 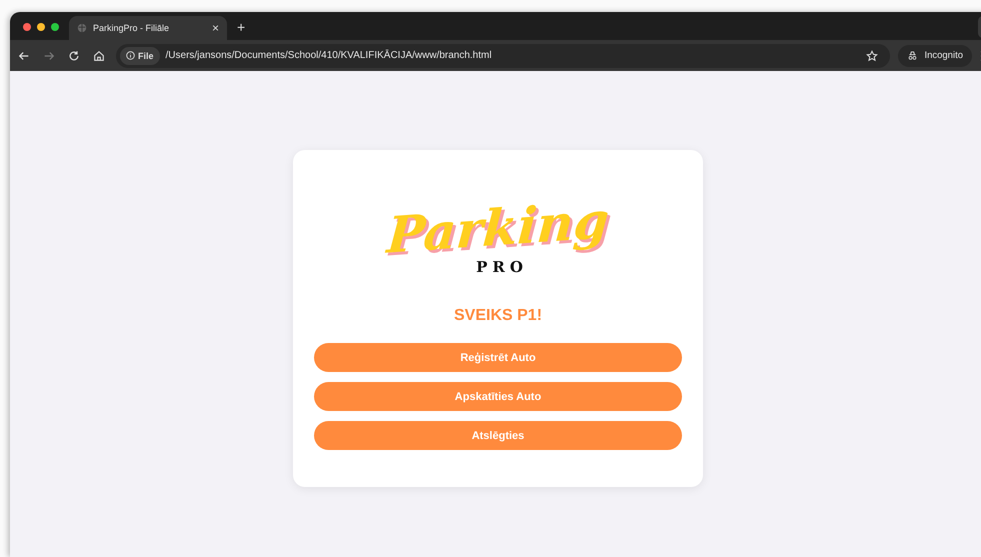 What do you see at coordinates (130, 55) in the screenshot?
I see `info-icon` at bounding box center [130, 55].